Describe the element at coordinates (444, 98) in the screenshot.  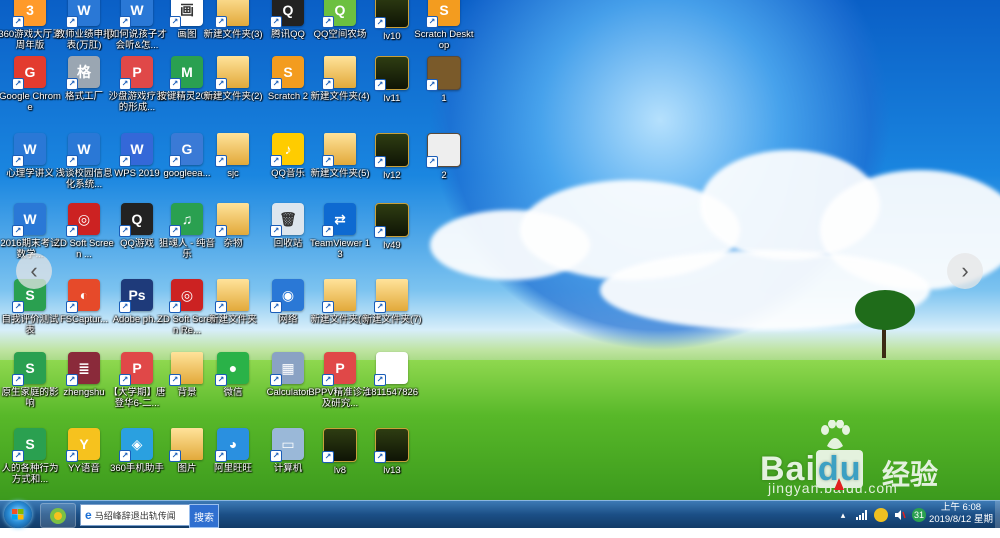
I see `desktop-icon-label: 1` at that location.